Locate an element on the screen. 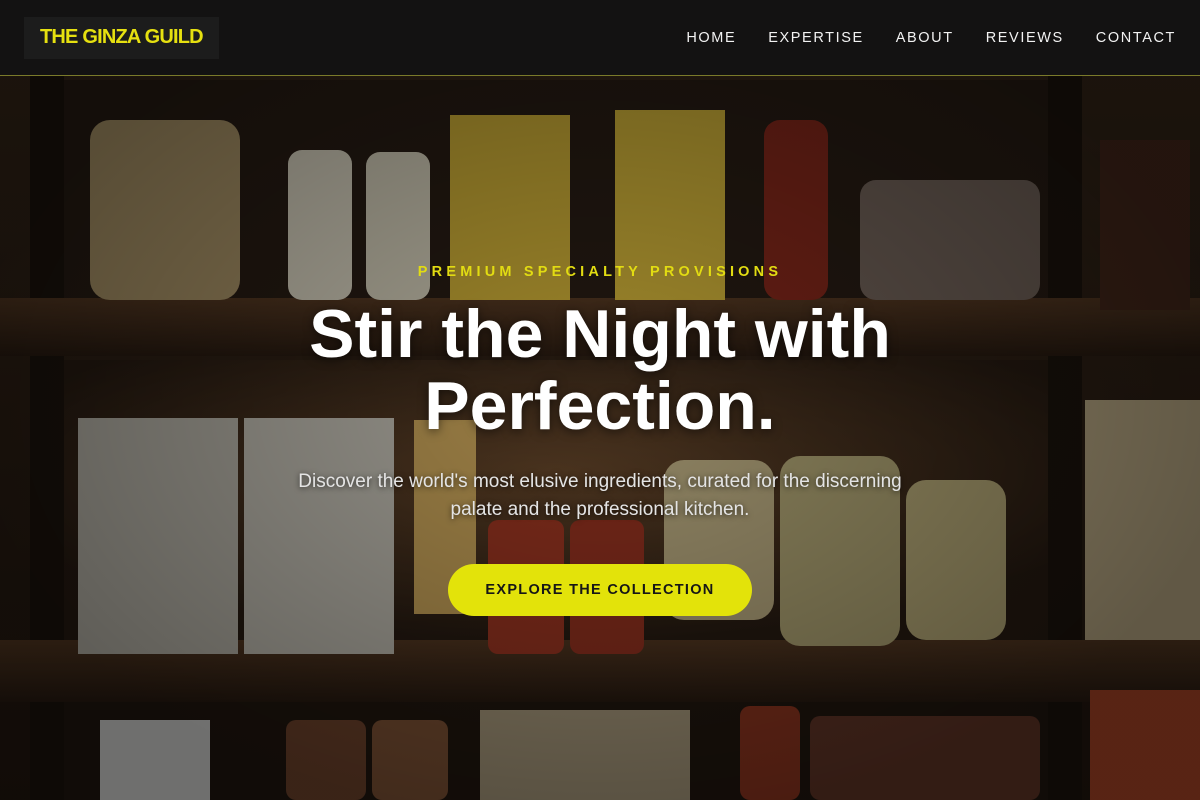 The width and height of the screenshot is (1200, 800). nav-link-home: HOME is located at coordinates (711, 38).